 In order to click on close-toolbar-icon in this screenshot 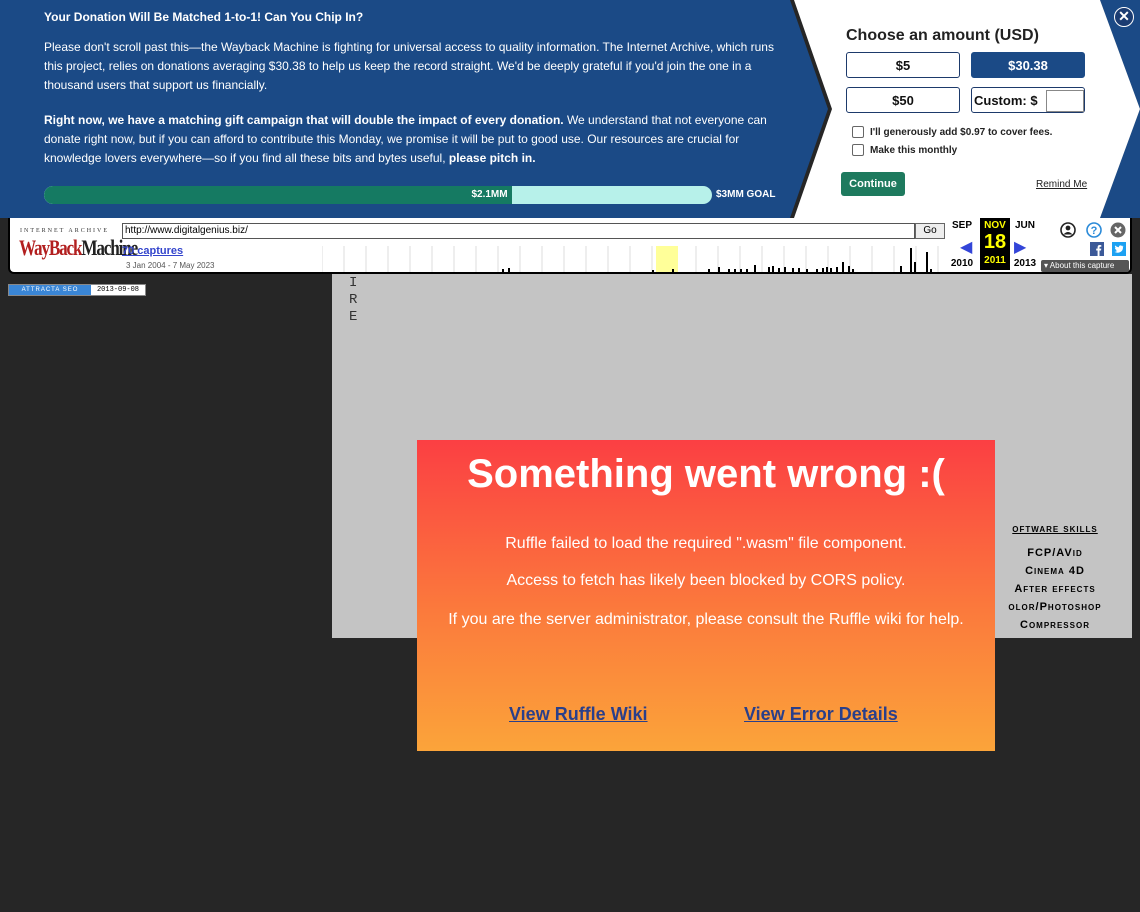, I will do `click(1118, 230)`.